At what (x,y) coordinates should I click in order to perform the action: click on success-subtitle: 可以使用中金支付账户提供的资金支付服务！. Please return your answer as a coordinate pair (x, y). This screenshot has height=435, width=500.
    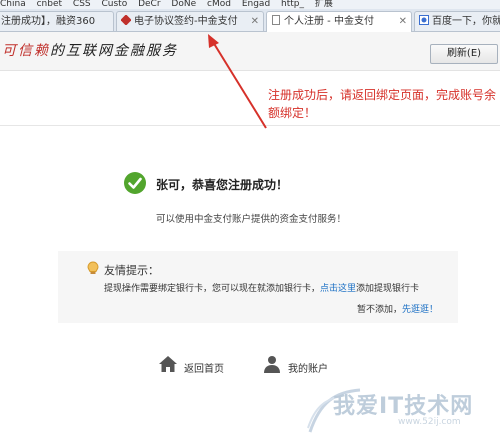
    Looking at the image, I should click on (251, 219).